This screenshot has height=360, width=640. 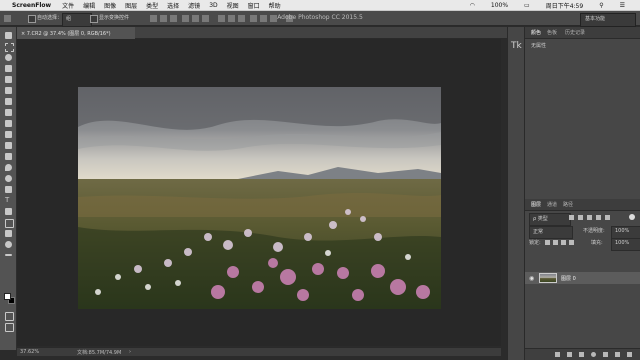 I want to click on layer-filter-dropdown: ρ 类型, so click(x=550, y=219).